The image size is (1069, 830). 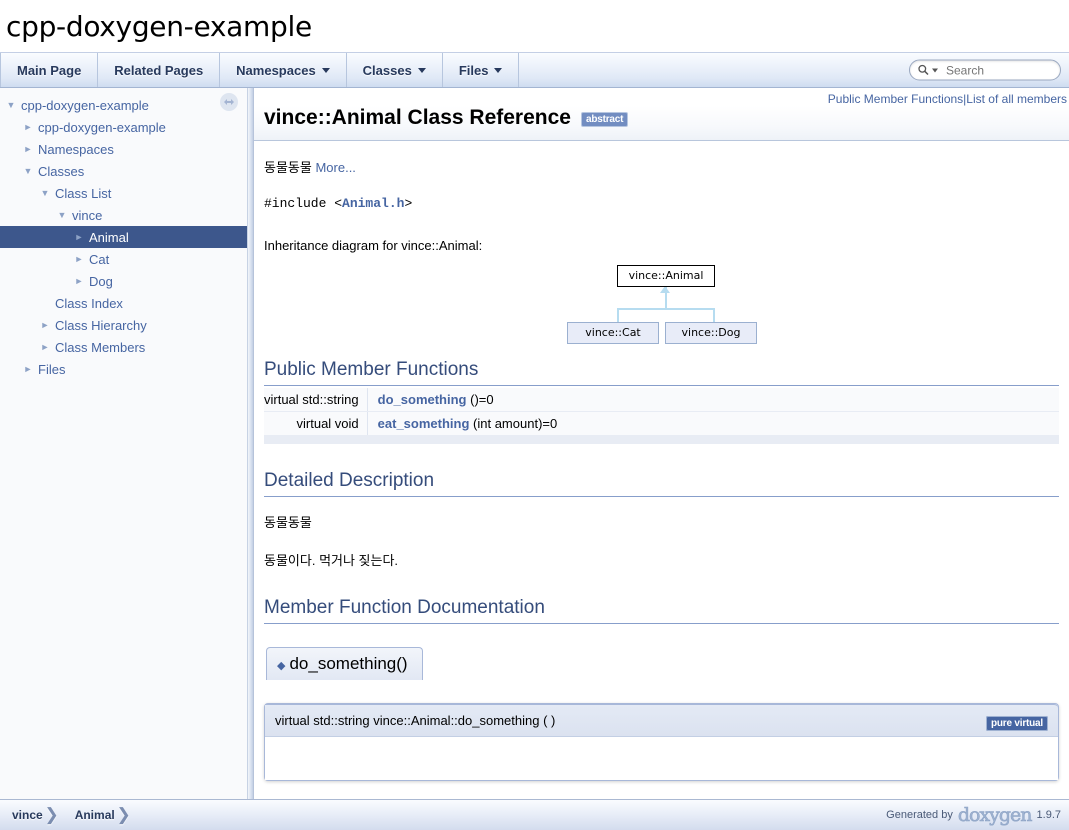 I want to click on search-input, so click(x=999, y=70).